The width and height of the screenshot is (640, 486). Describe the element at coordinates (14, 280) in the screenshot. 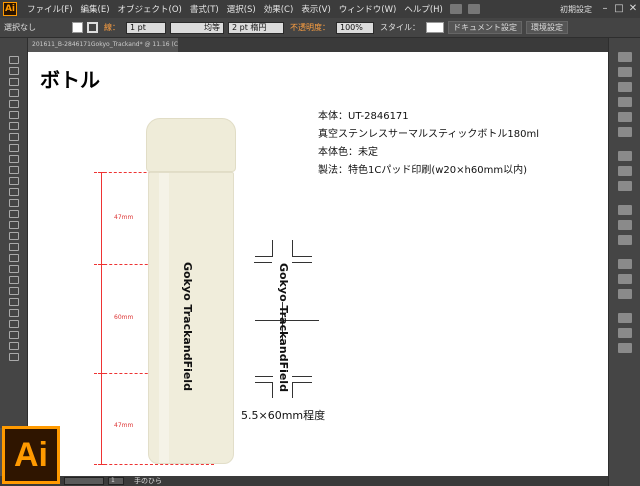

I see `eyedropper-tool-icon` at that location.